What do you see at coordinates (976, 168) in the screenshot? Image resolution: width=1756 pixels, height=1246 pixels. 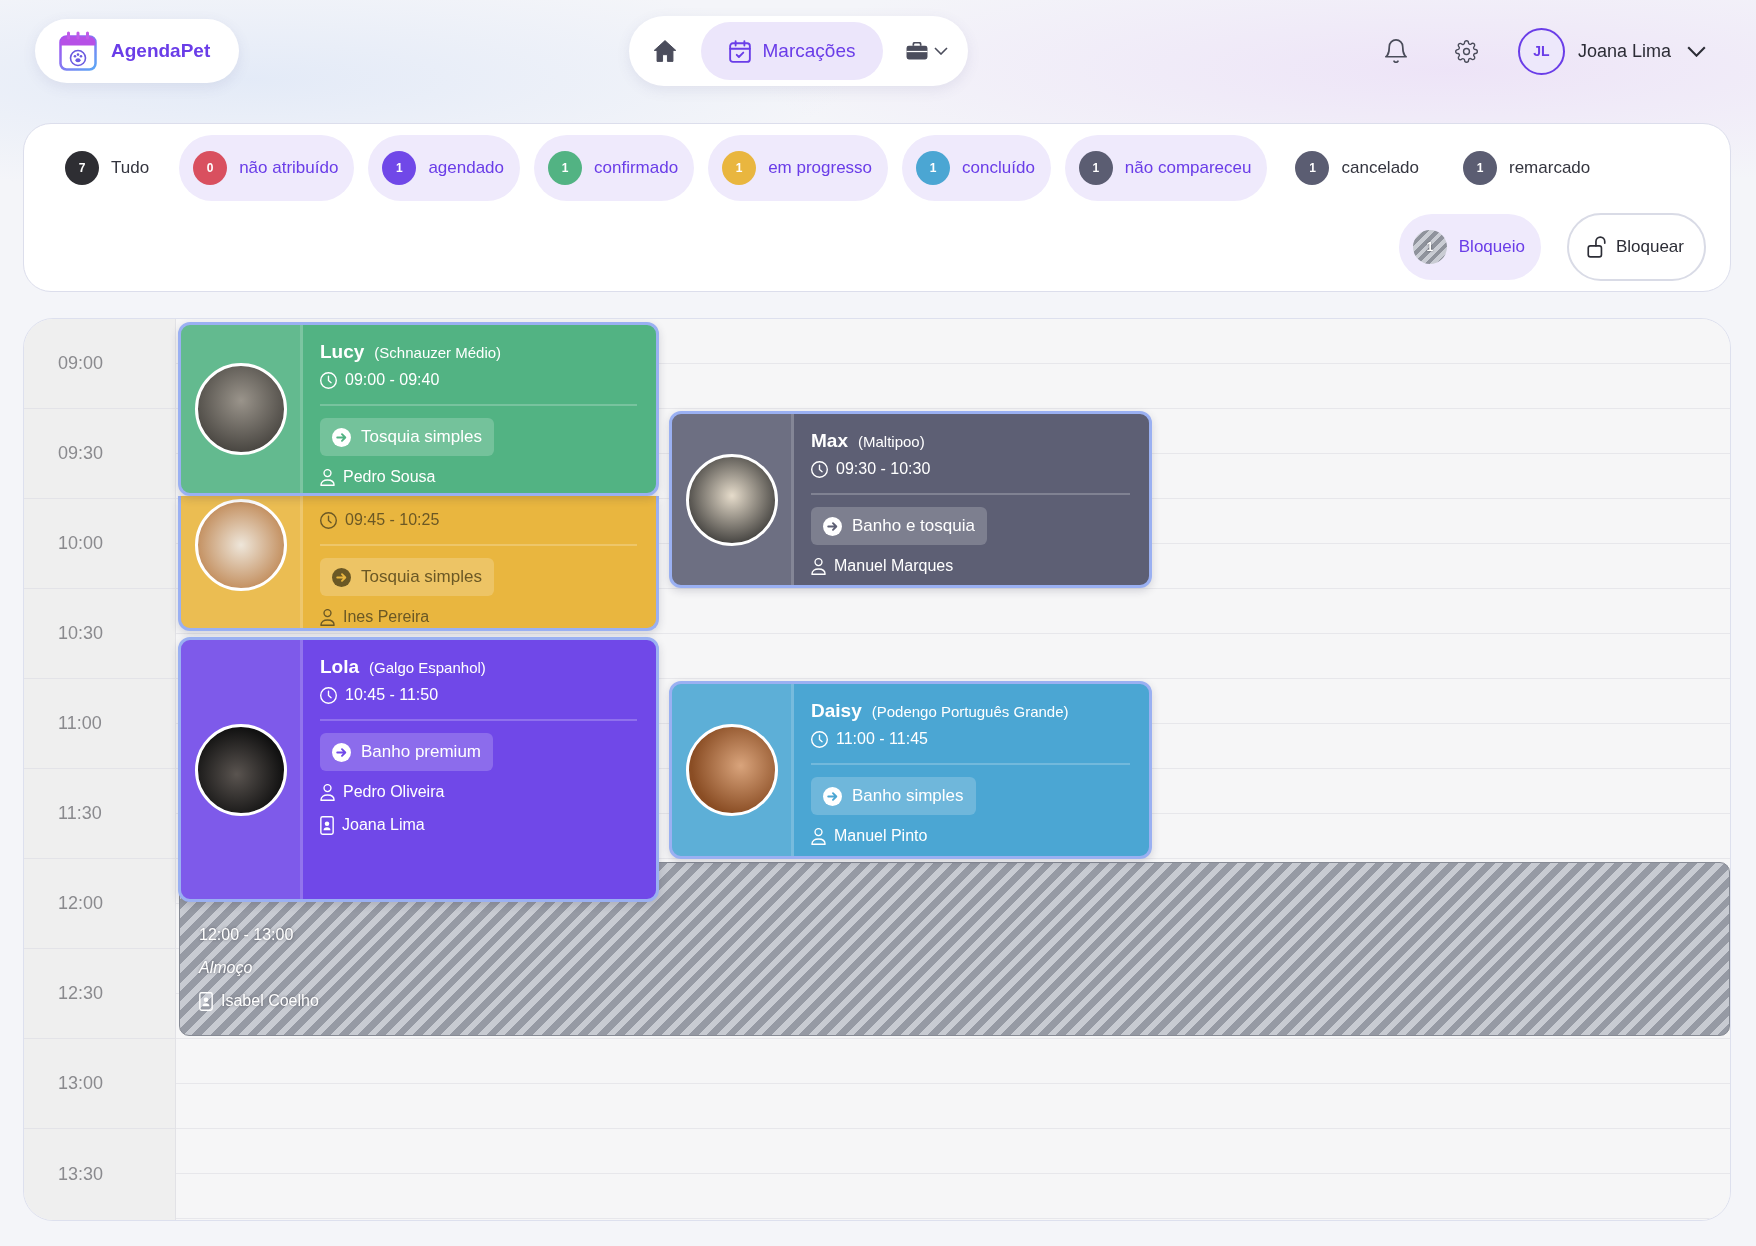 I see `filter-chip: 1 concluído` at bounding box center [976, 168].